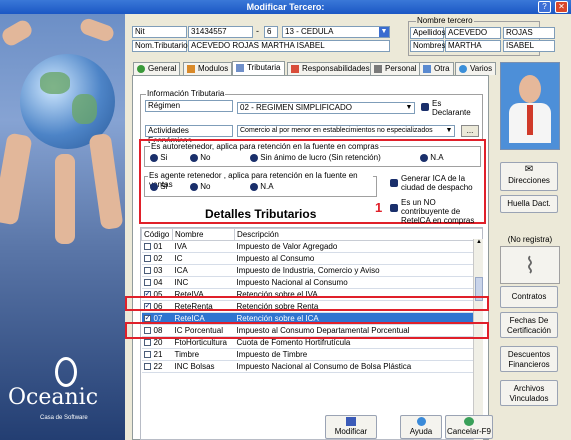  I want to click on cancel-icon, so click(469, 421).